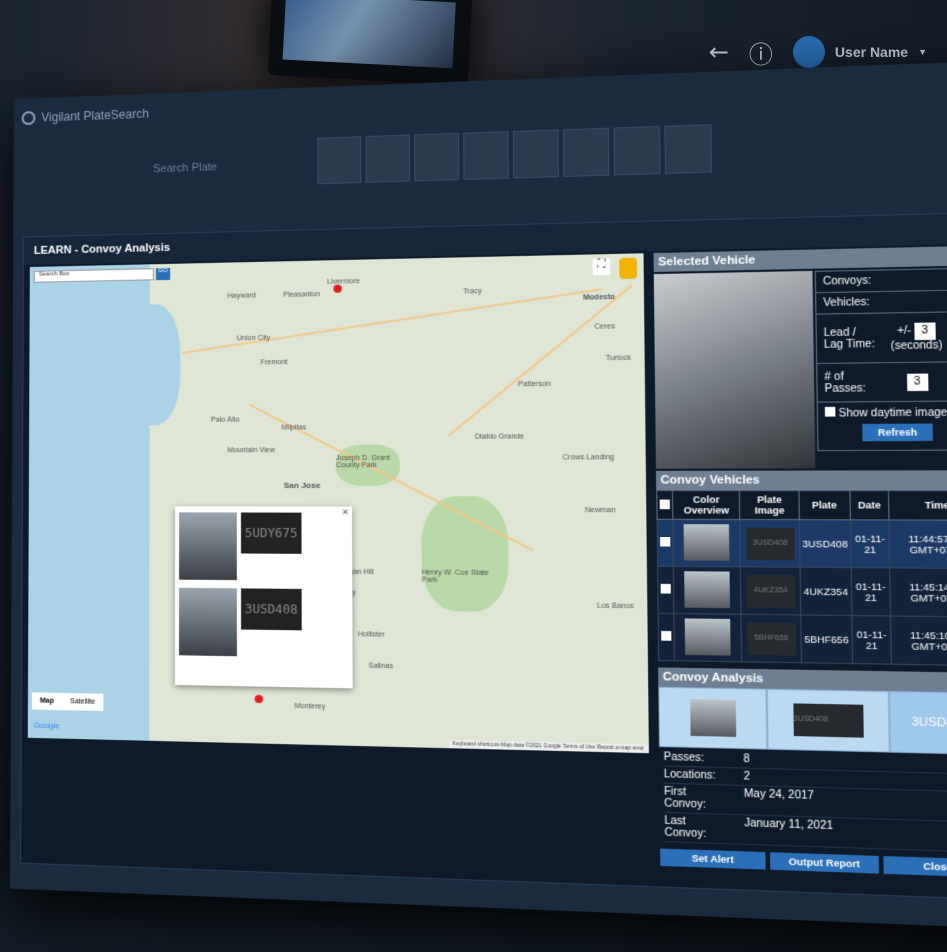 Image resolution: width=947 pixels, height=952 pixels. I want to click on map-label: Hayward, so click(241, 296).